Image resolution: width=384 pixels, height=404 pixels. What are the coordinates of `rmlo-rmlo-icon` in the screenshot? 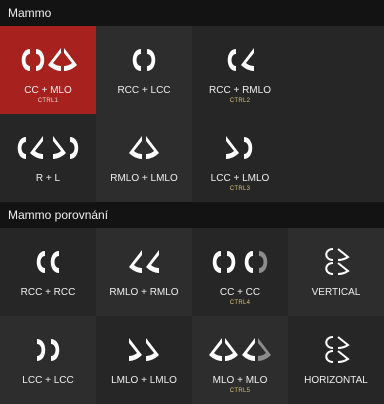 It's located at (144, 262).